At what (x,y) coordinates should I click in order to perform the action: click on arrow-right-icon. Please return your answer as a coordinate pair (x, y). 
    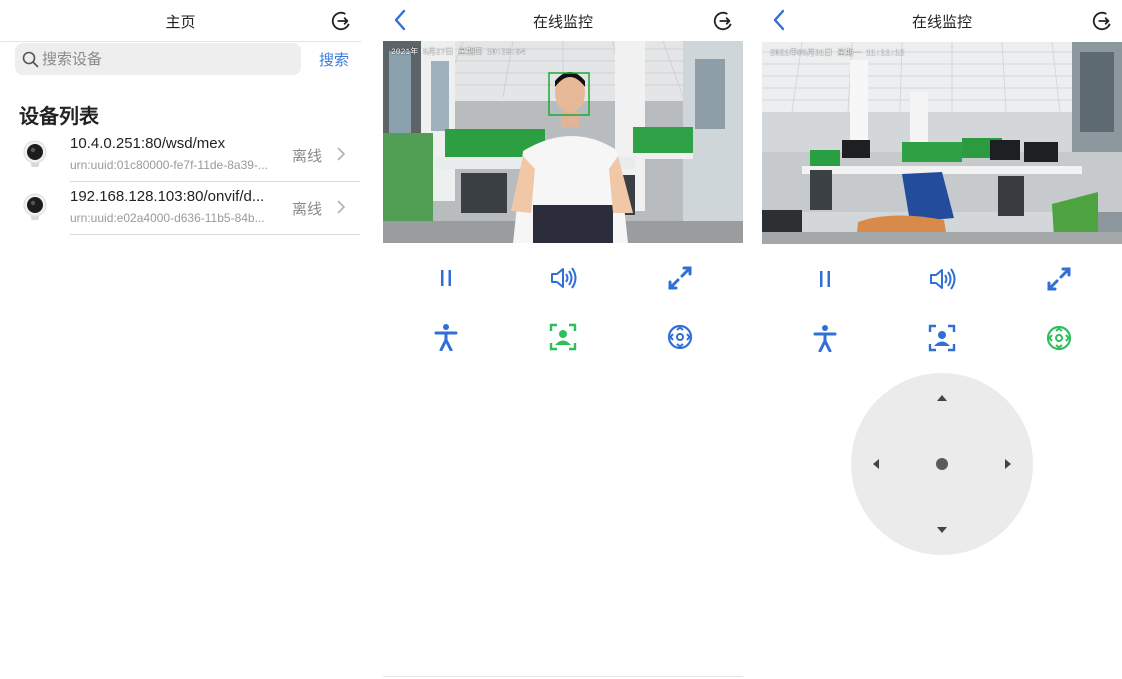
    Looking at the image, I should click on (1008, 464).